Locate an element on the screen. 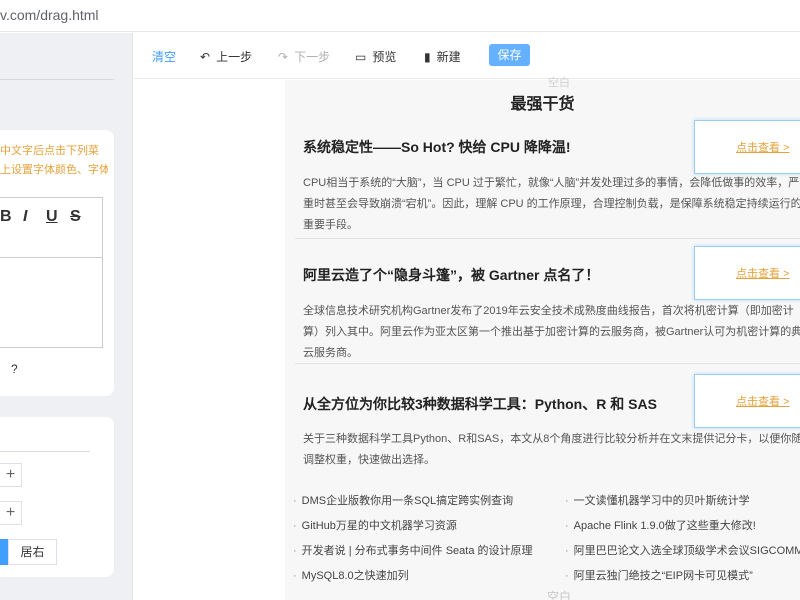 The width and height of the screenshot is (800, 600). tip-line-1: 中文字后点击下列菜 is located at coordinates (49, 151).